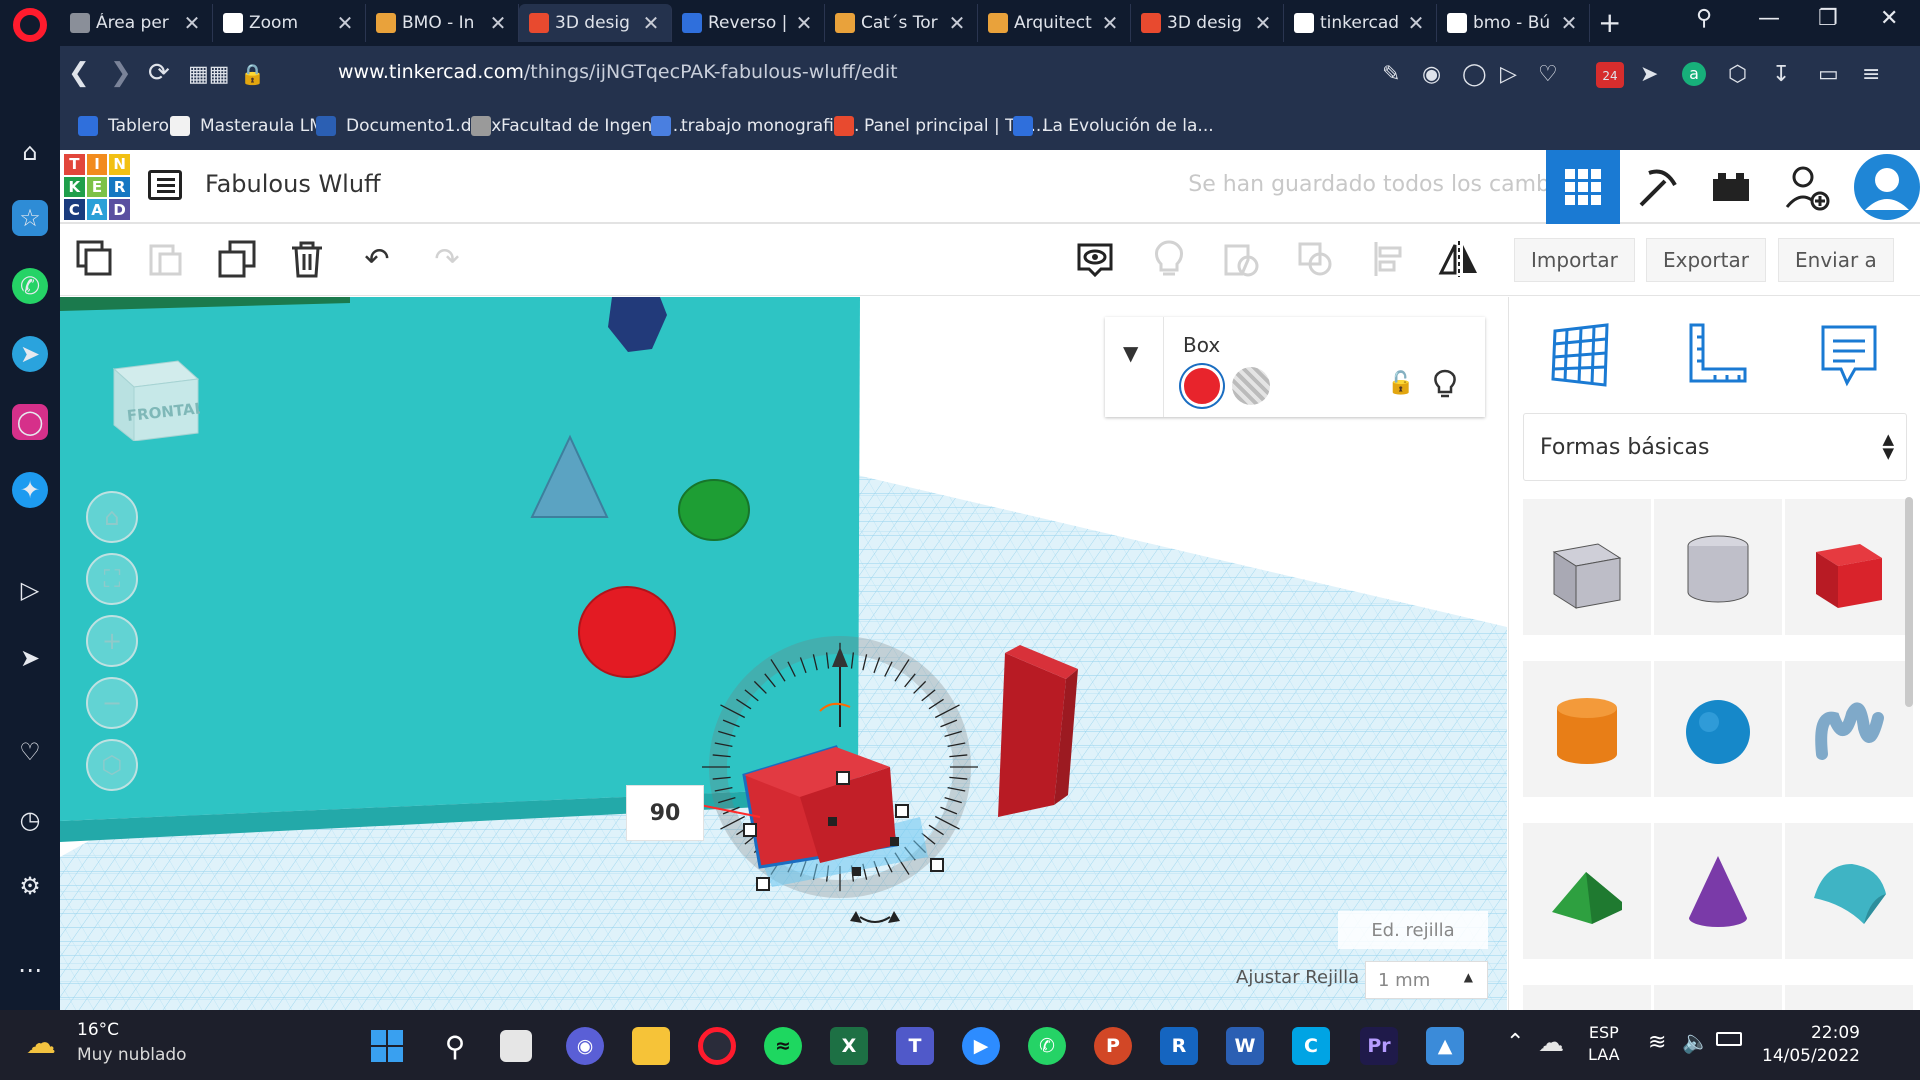  What do you see at coordinates (123, 126) in the screenshot?
I see `bookmark-item: Tablero` at bounding box center [123, 126].